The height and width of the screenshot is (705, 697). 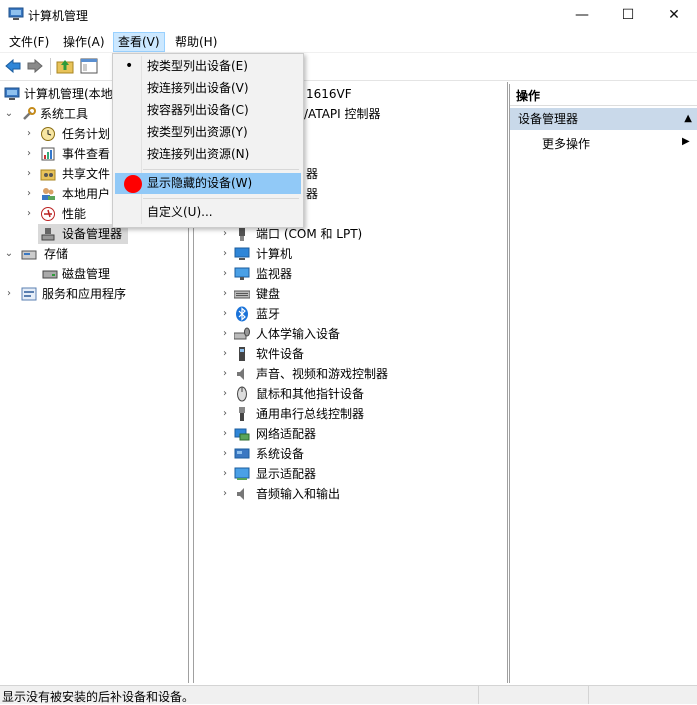 I want to click on view-menu-item-by-container-devices: 按容器列出设备(C), so click(x=208, y=110).